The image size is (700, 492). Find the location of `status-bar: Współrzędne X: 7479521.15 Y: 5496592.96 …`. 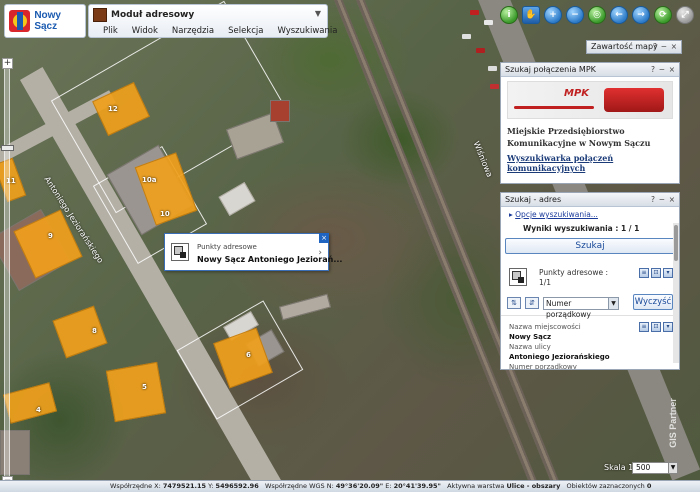

status-bar: Współrzędne X: 7479521.15 Y: 5496592.96 … is located at coordinates (350, 486).